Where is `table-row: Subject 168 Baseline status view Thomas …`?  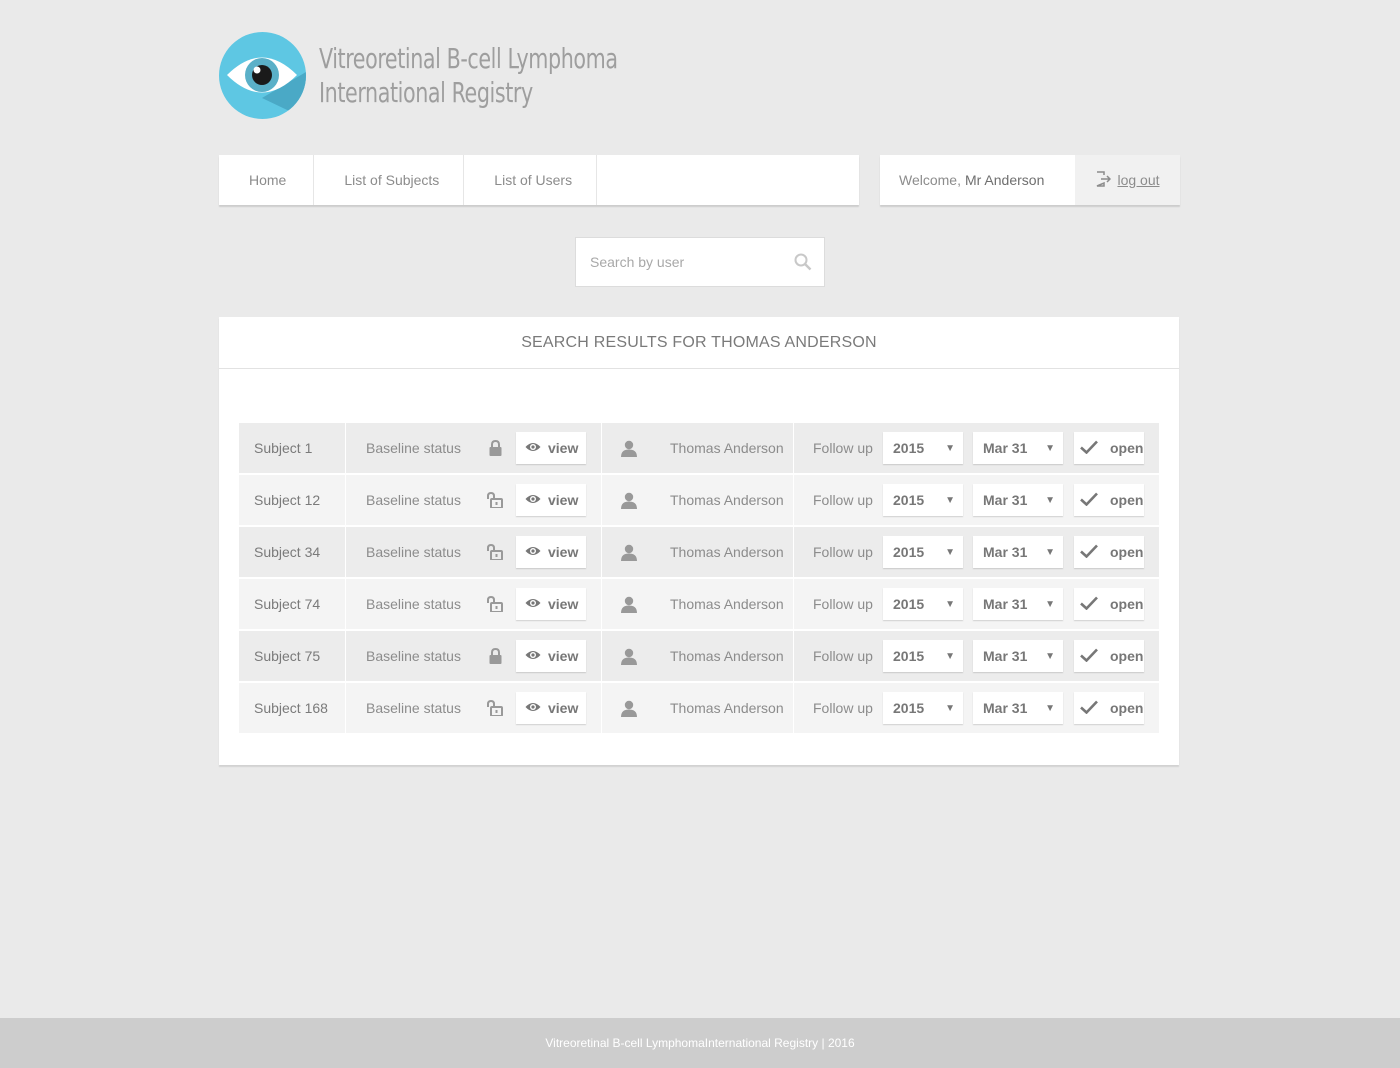 table-row: Subject 168 Baseline status view Thomas … is located at coordinates (699, 708).